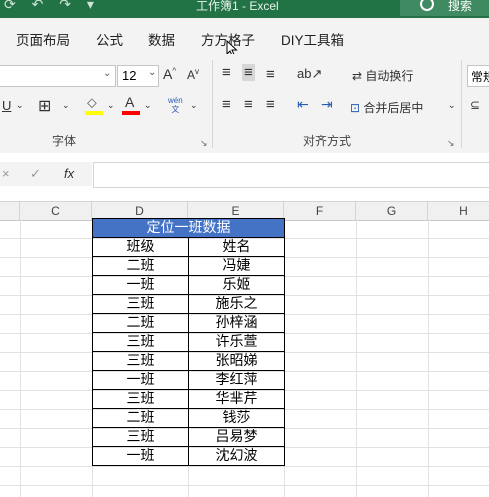 The width and height of the screenshot is (489, 497). What do you see at coordinates (291, 175) in the screenshot?
I see `formula-input` at bounding box center [291, 175].